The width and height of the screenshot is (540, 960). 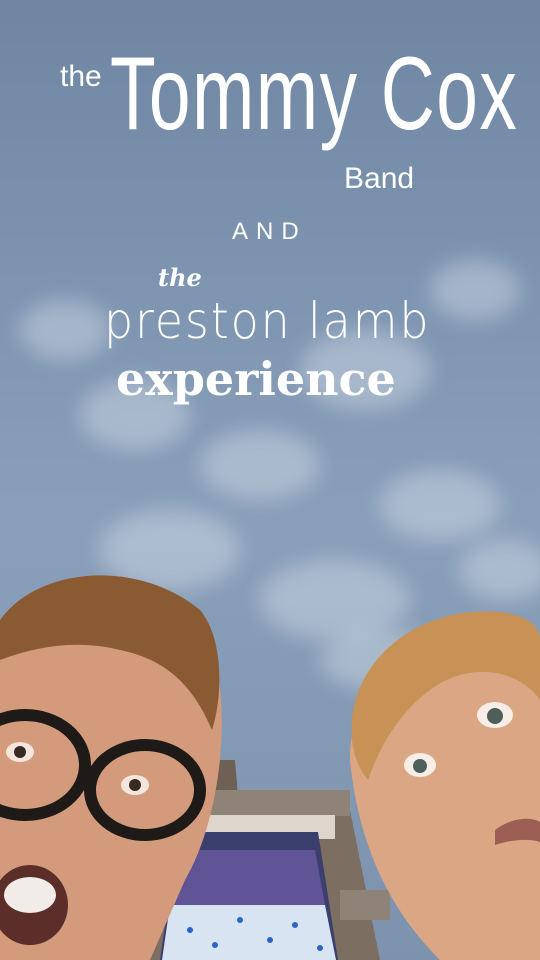 I want to click on act-name-experience: experience, so click(x=256, y=379).